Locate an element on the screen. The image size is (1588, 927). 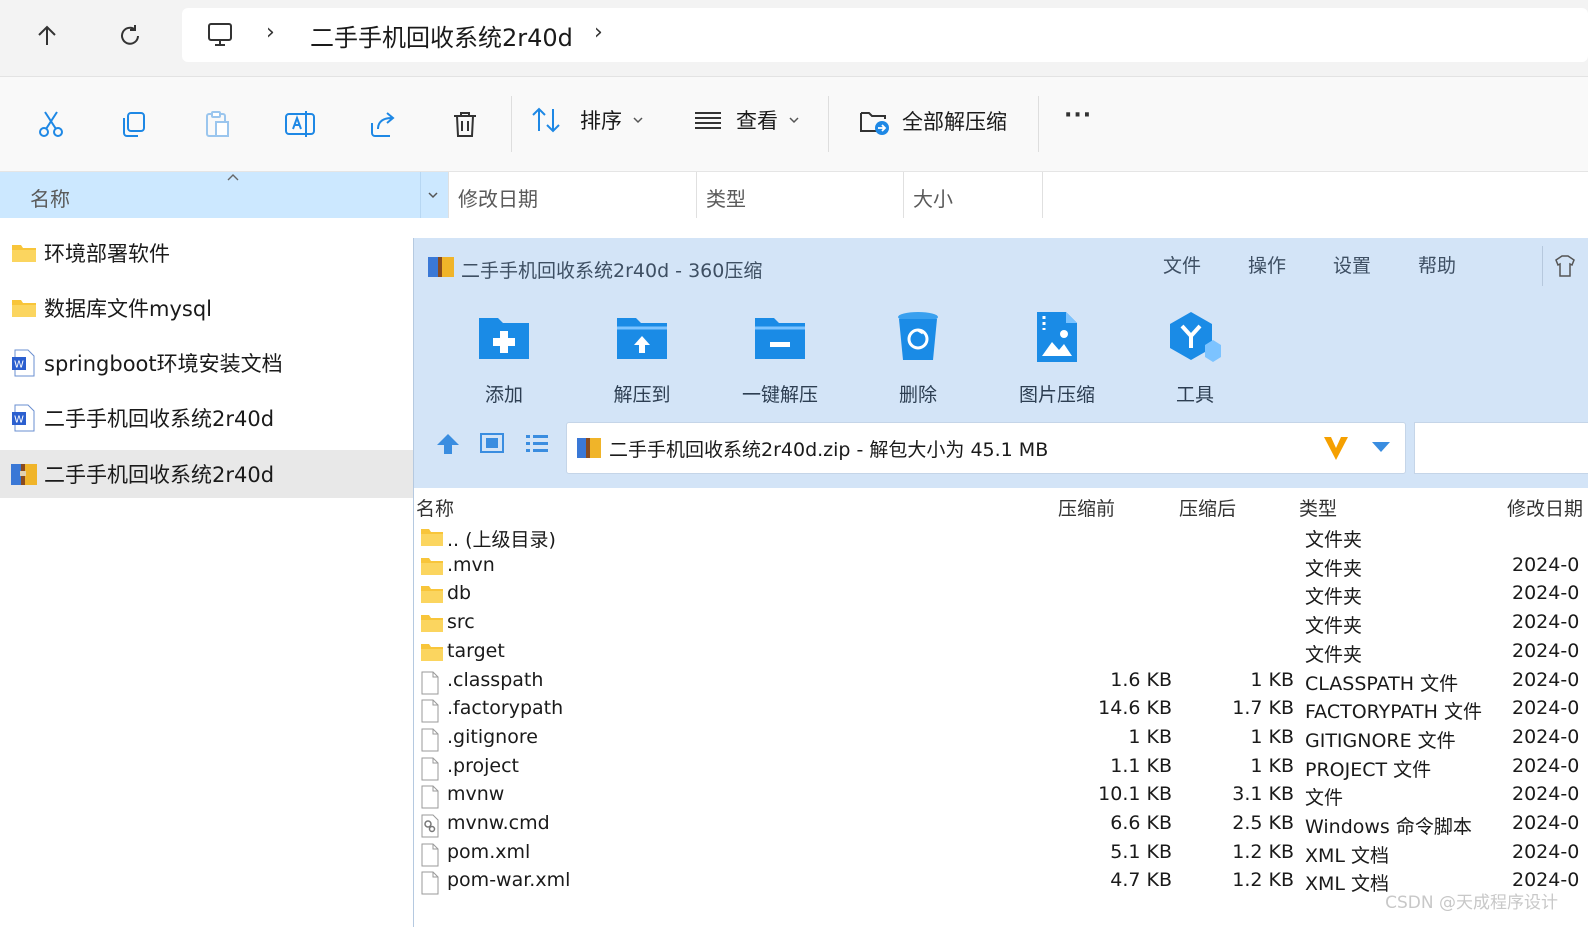
file-name: 环境部署软件 is located at coordinates (107, 254).